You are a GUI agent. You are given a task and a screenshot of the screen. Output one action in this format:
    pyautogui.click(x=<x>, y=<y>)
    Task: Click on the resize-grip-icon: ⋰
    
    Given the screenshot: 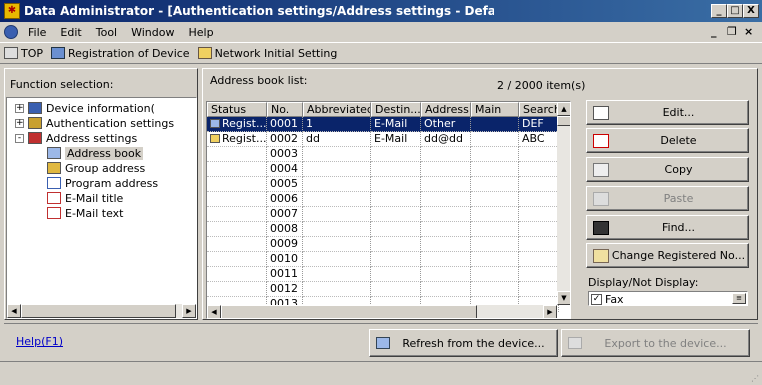 What is the action you would take?
    pyautogui.click(x=755, y=378)
    